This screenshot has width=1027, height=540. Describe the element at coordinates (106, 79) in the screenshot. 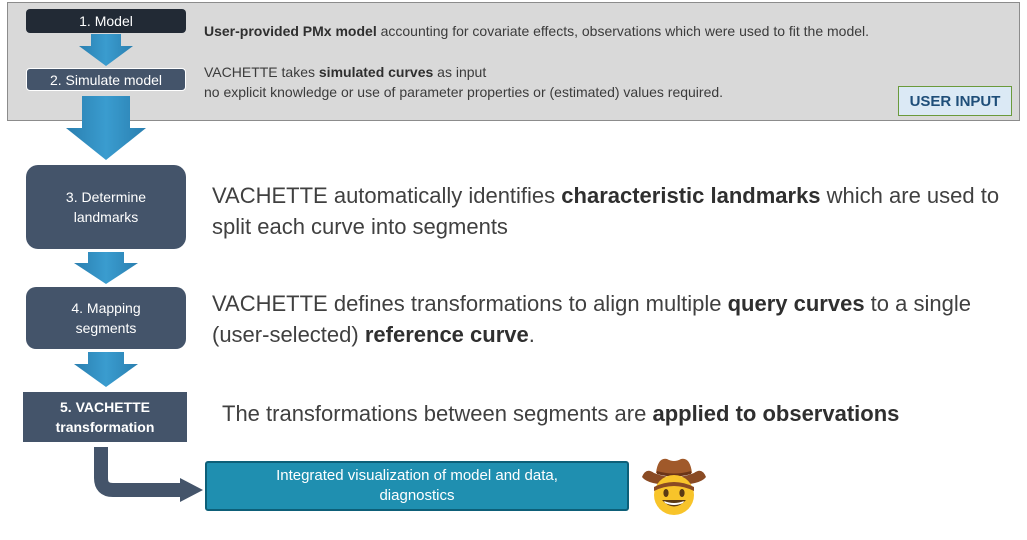

I see `step-2-simulate-model: 2. Simulate model` at that location.